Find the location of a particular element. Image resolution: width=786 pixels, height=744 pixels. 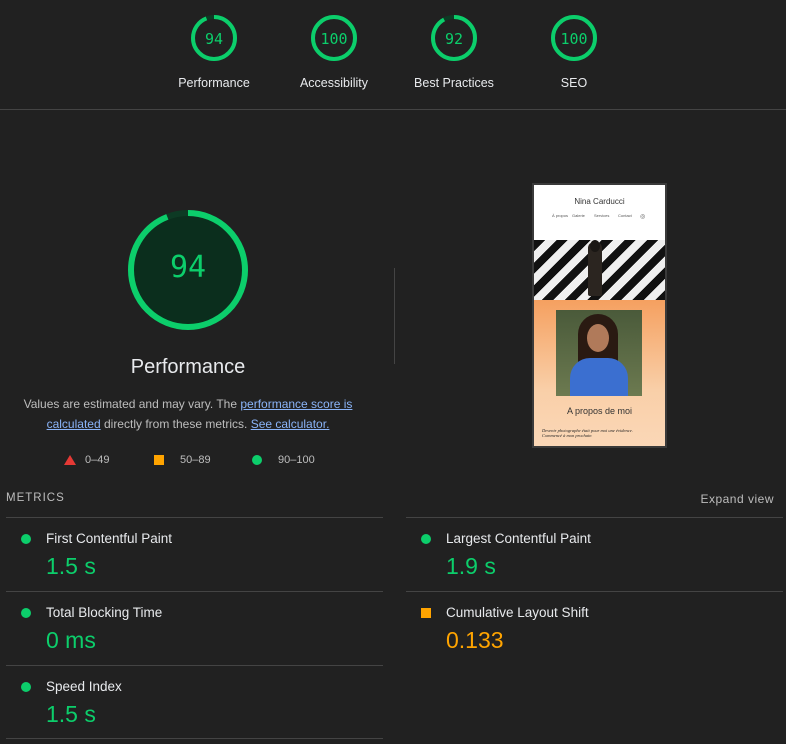

metrics-bottom-divider is located at coordinates (194, 738).